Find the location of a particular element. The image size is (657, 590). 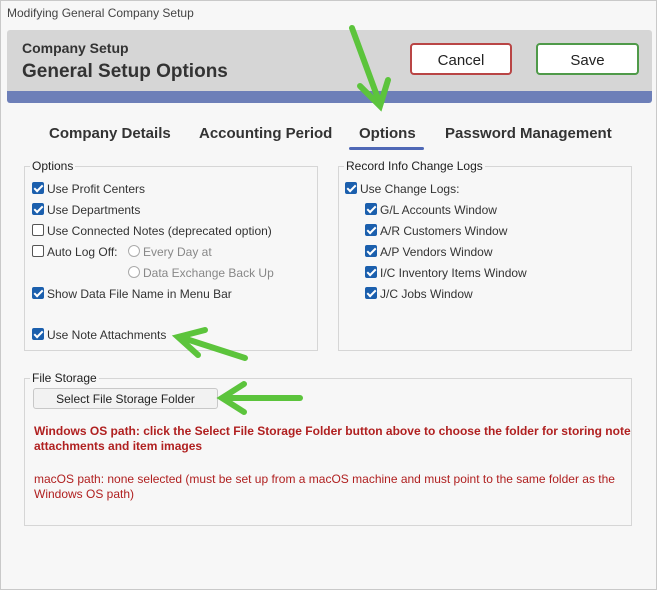

arrow-to-note-attachments-icon is located at coordinates (209, 344).